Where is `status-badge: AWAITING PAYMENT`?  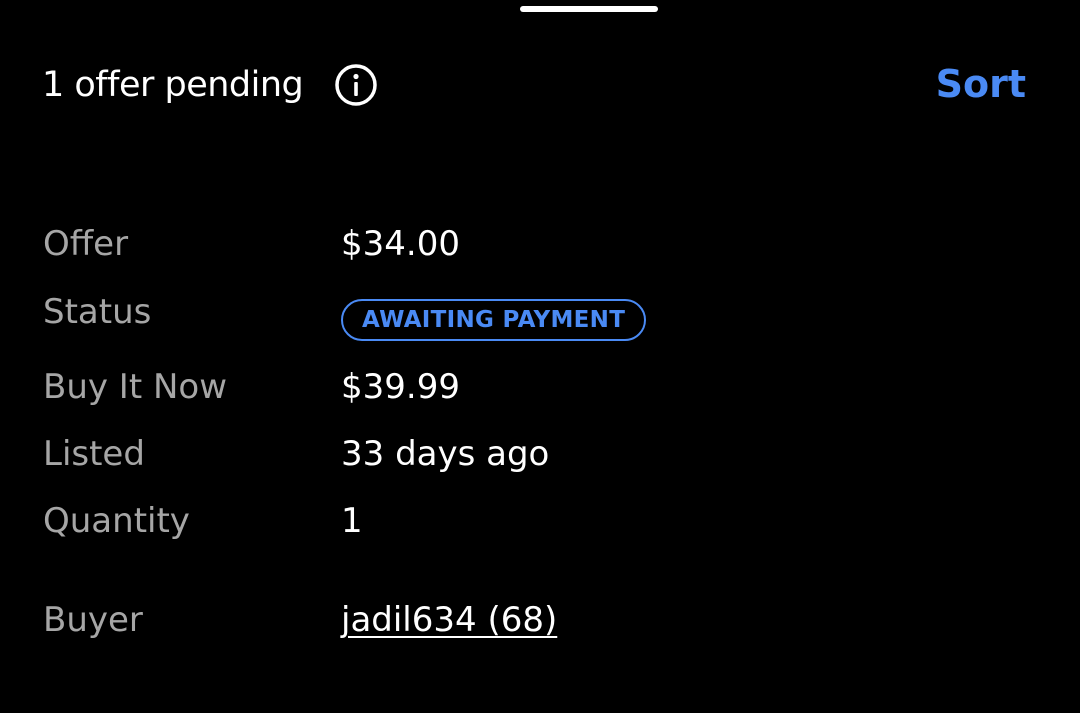 status-badge: AWAITING PAYMENT is located at coordinates (494, 320).